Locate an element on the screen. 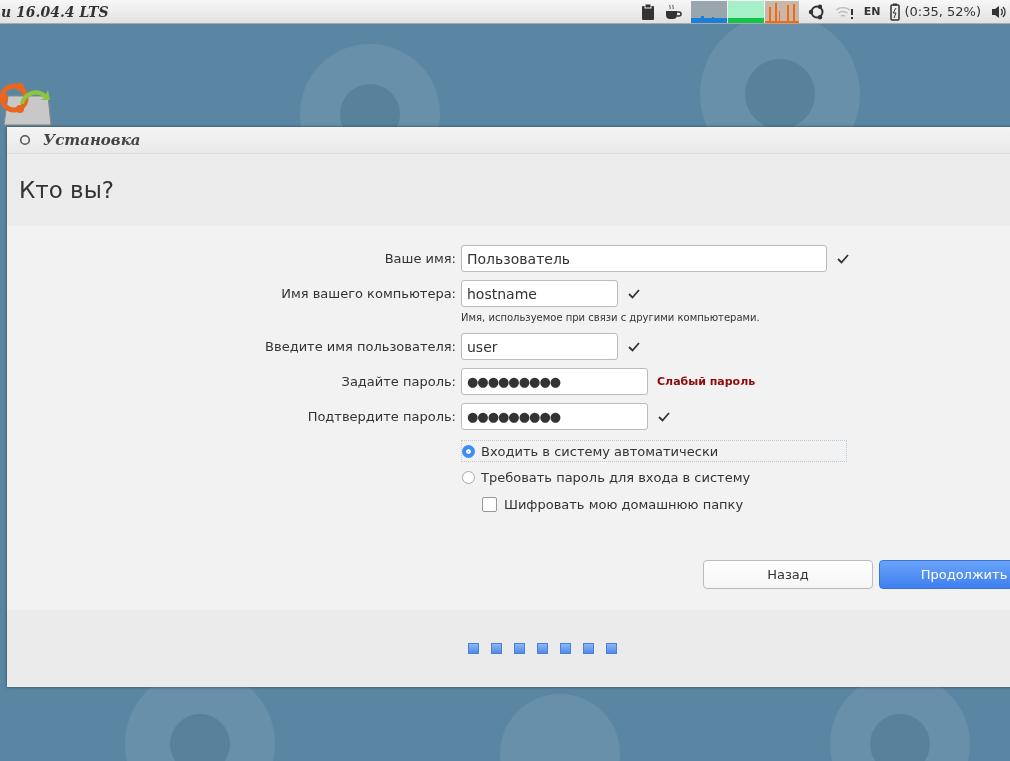 This screenshot has height=761, width=1010. field-label: Ваше имя: is located at coordinates (419, 259).